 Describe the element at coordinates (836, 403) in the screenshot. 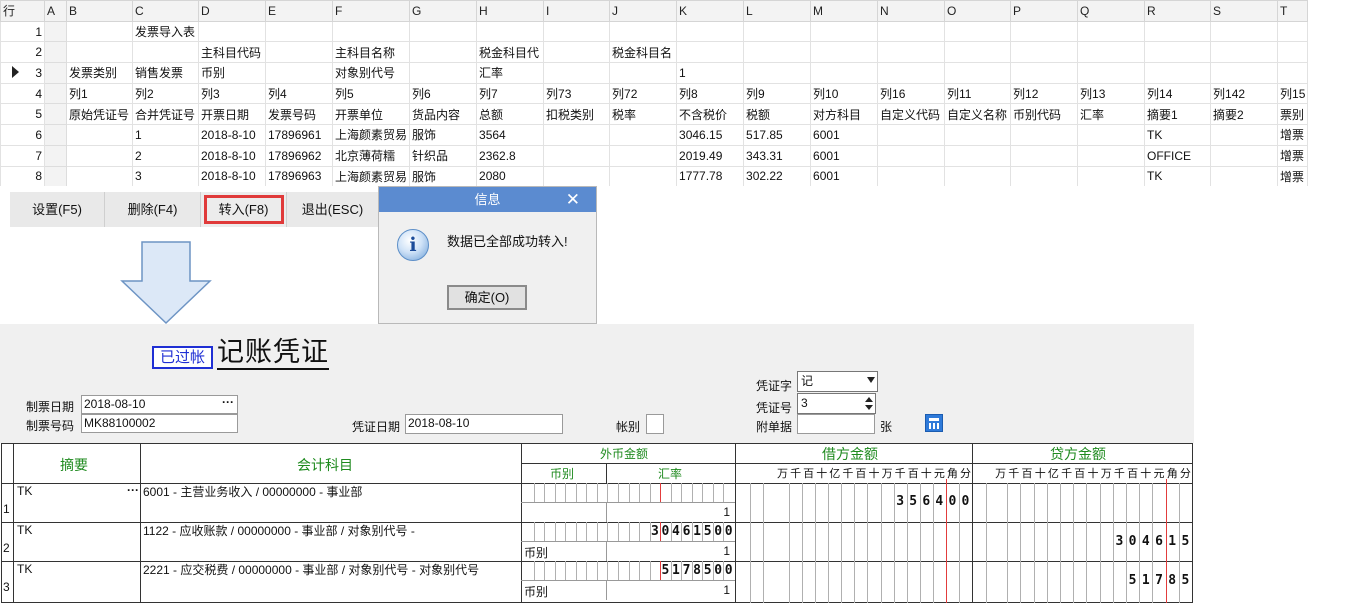

I see `voucher-no-stepper: 3` at that location.